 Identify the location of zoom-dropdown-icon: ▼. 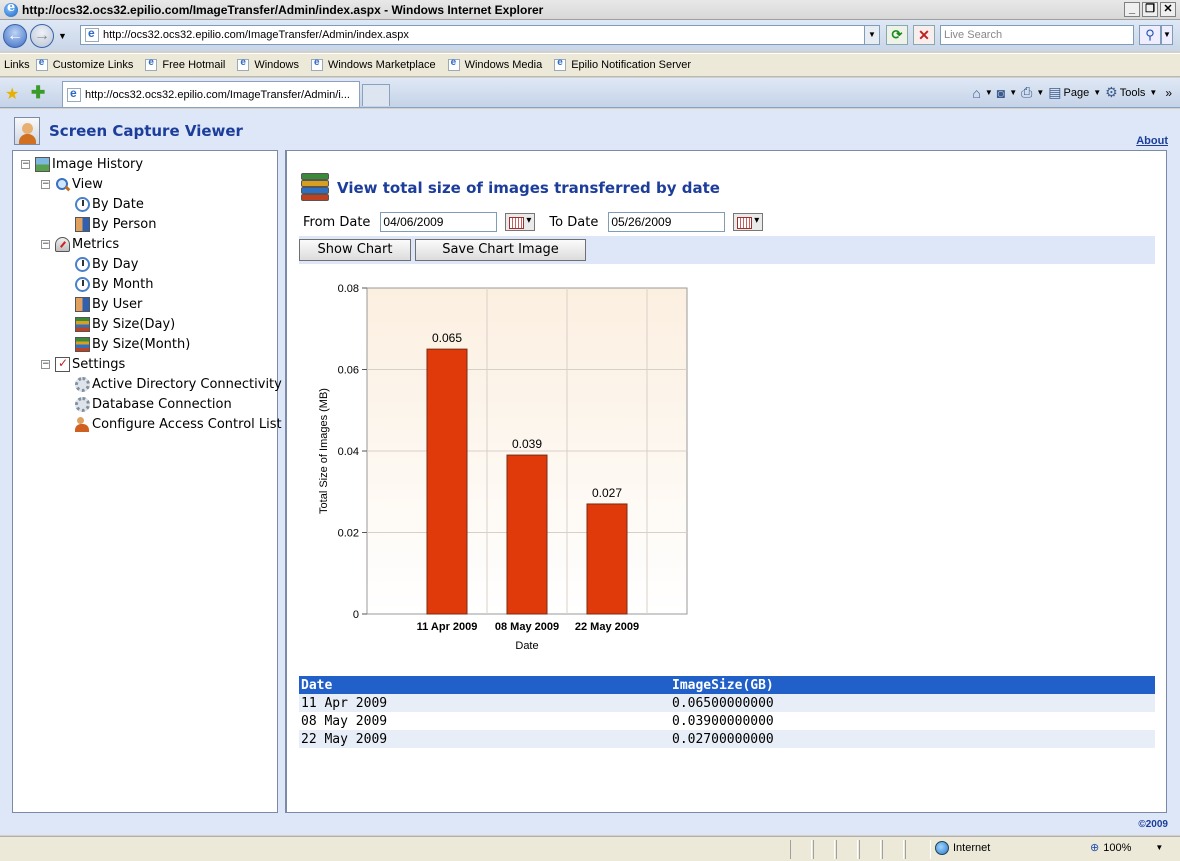
(1159, 847).